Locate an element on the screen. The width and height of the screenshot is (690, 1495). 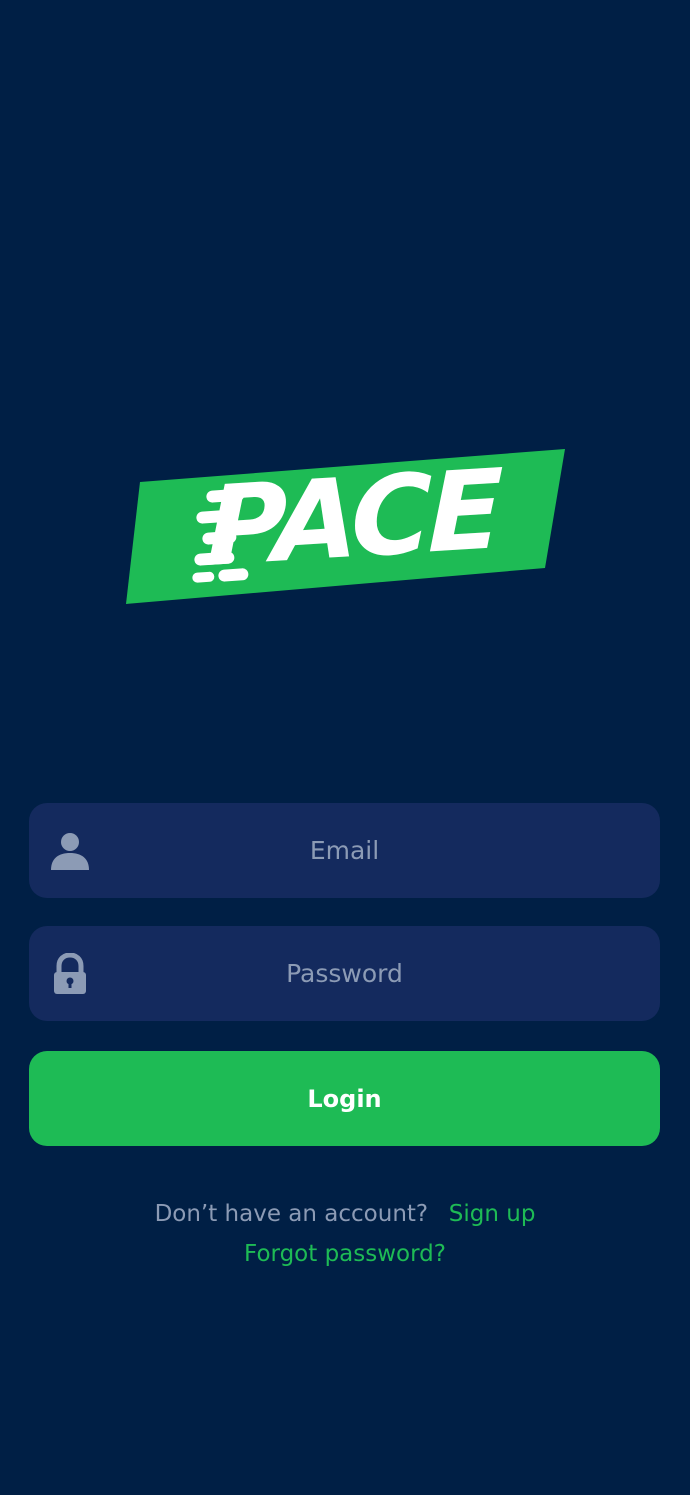
password-input is located at coordinates (344, 973).